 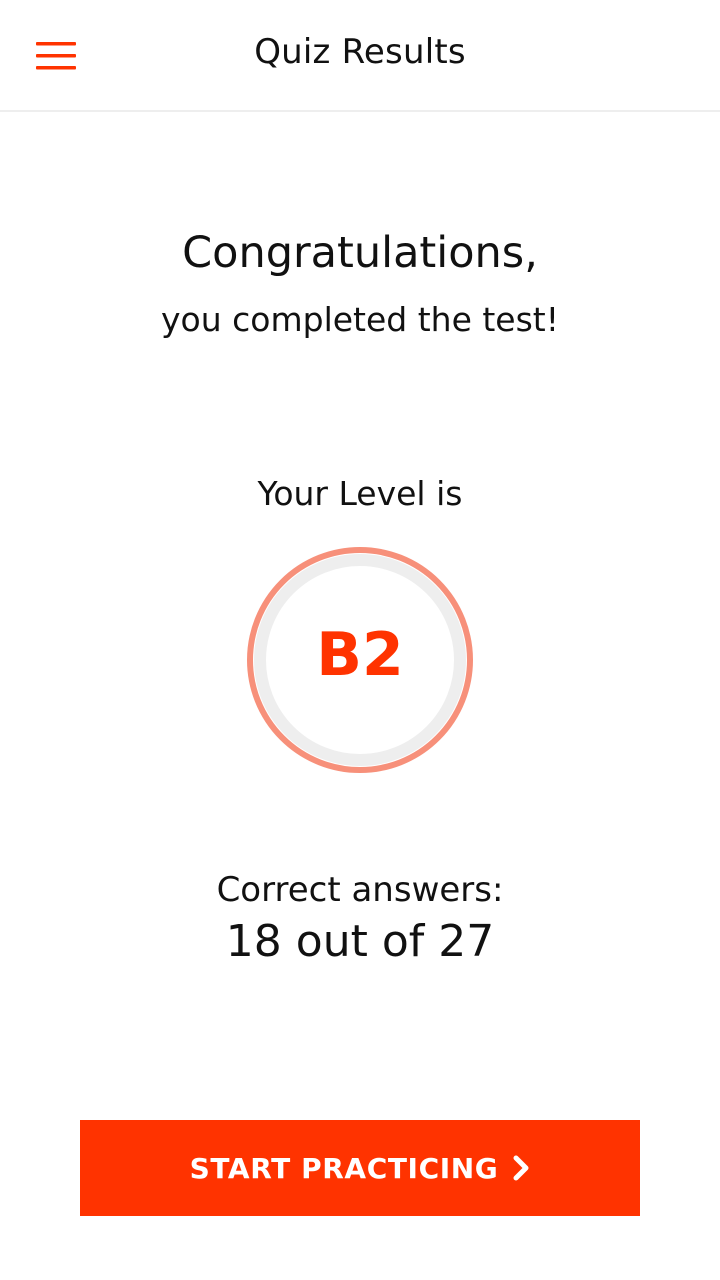 What do you see at coordinates (344, 1168) in the screenshot?
I see `start-practicing-label: START PRACTICING` at bounding box center [344, 1168].